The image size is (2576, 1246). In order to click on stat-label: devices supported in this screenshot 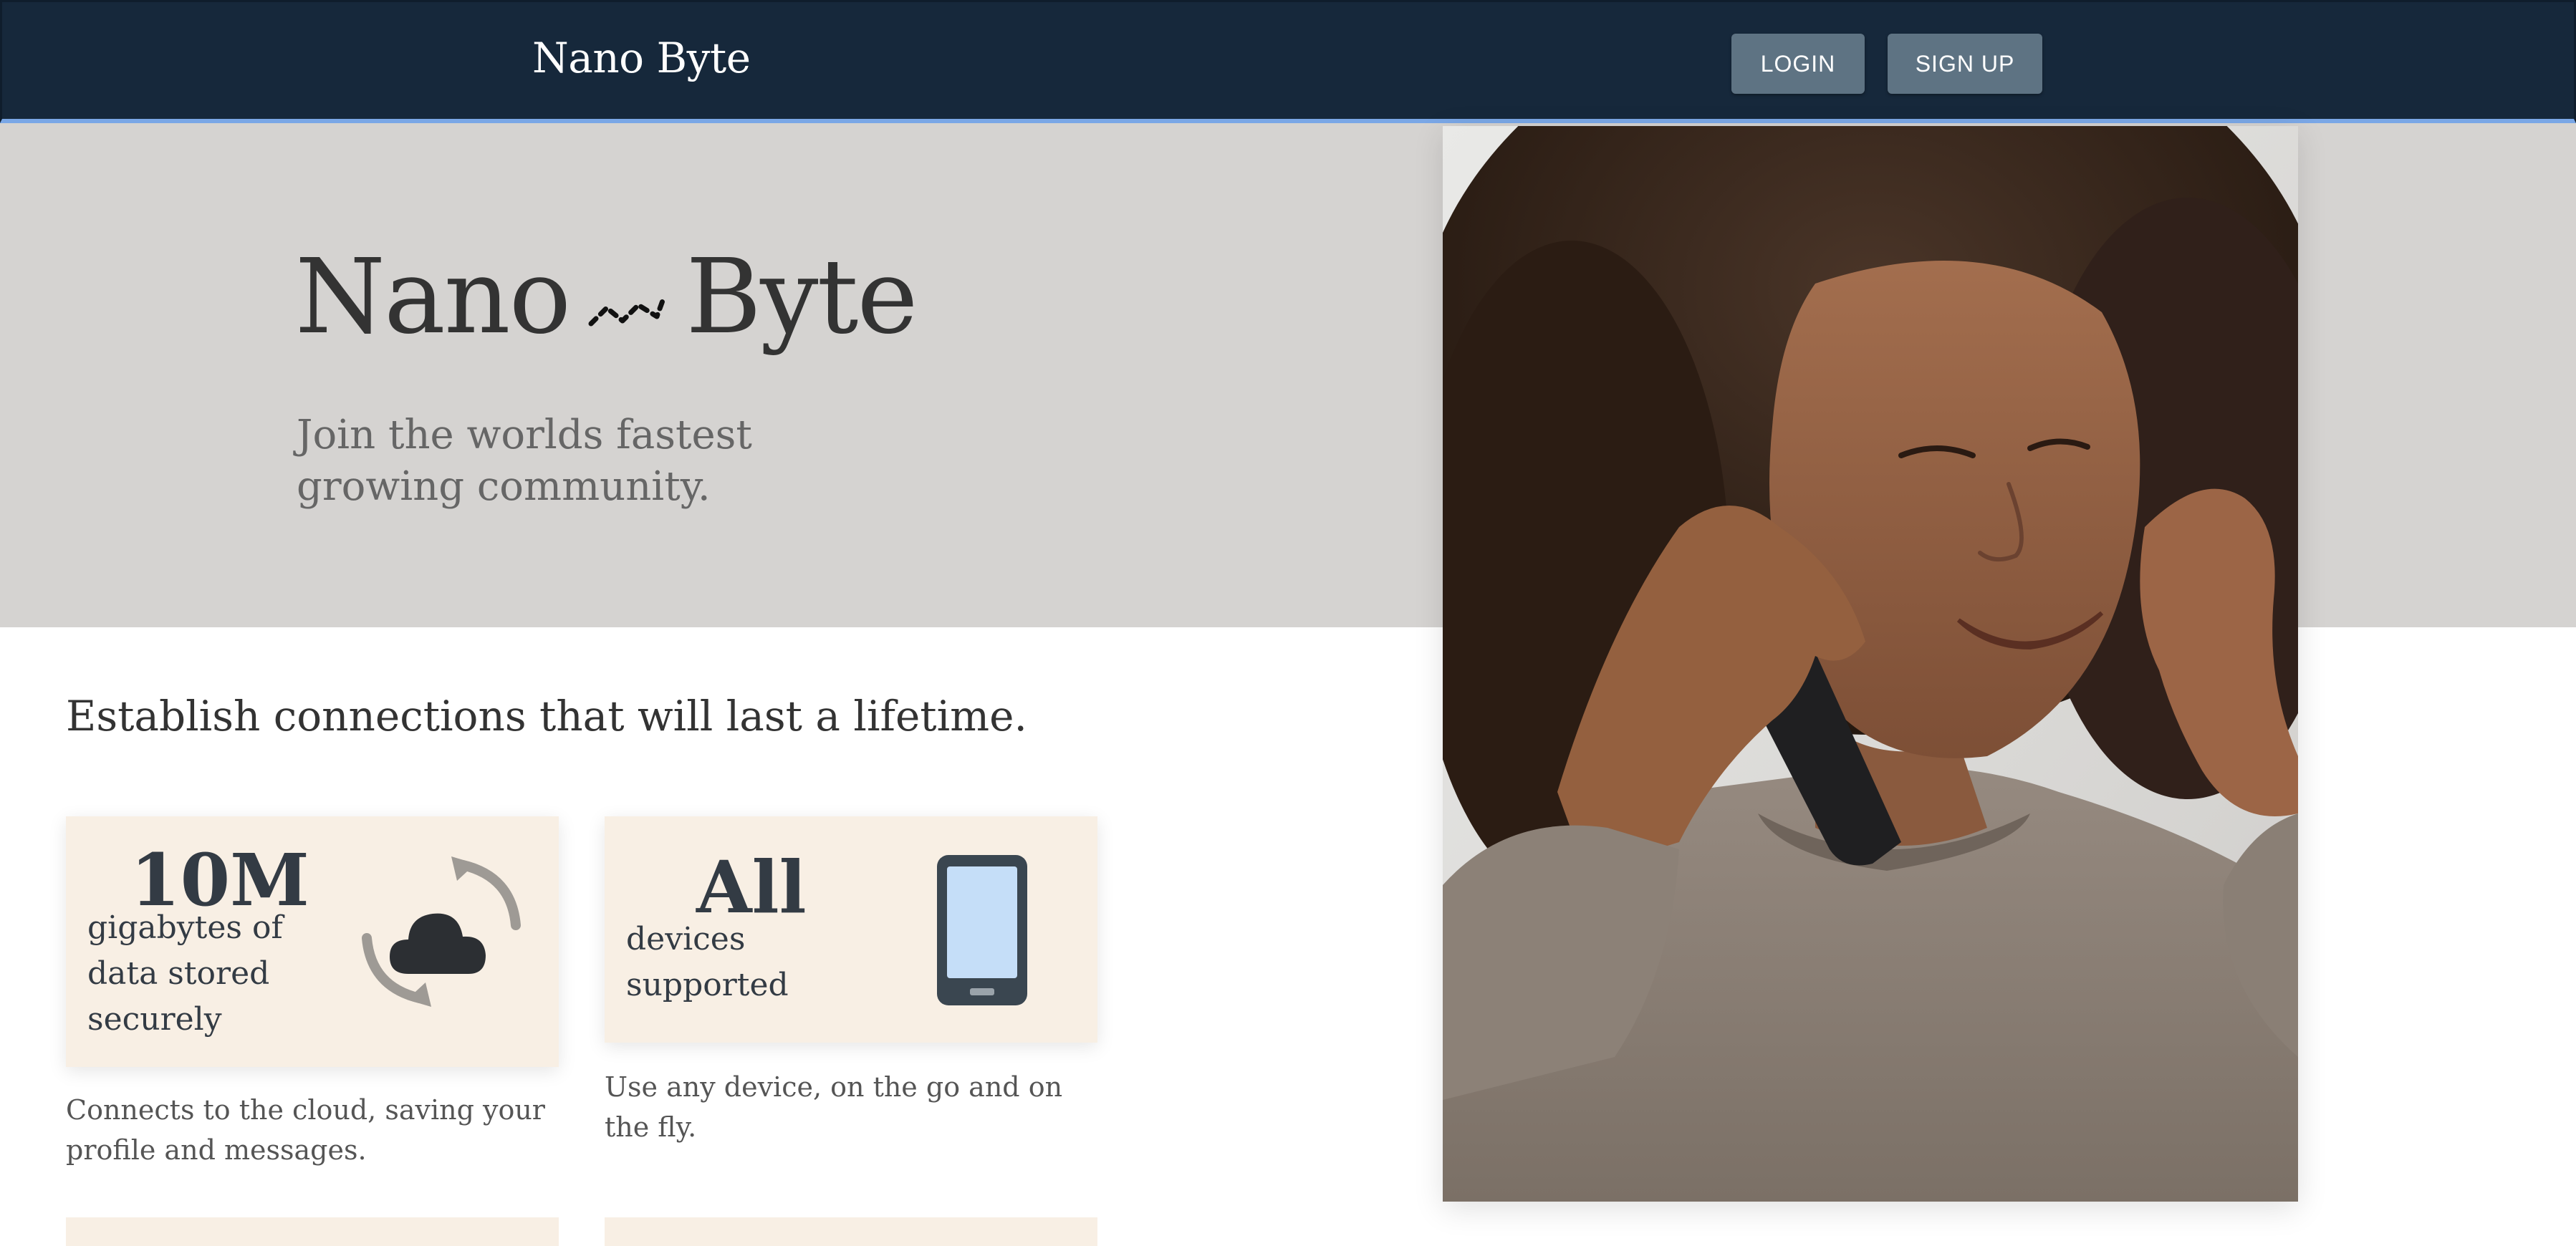, I will do `click(708, 962)`.